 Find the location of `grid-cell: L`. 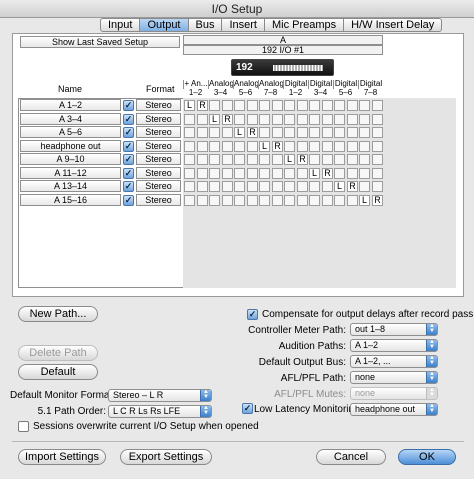

grid-cell: L is located at coordinates (239, 132).